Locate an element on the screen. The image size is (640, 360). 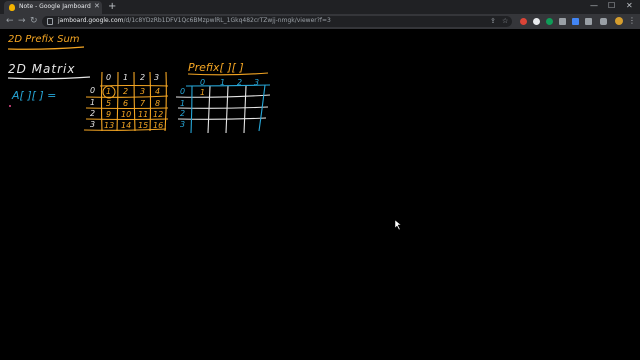
prefix-label-underline is located at coordinates (228, 74).